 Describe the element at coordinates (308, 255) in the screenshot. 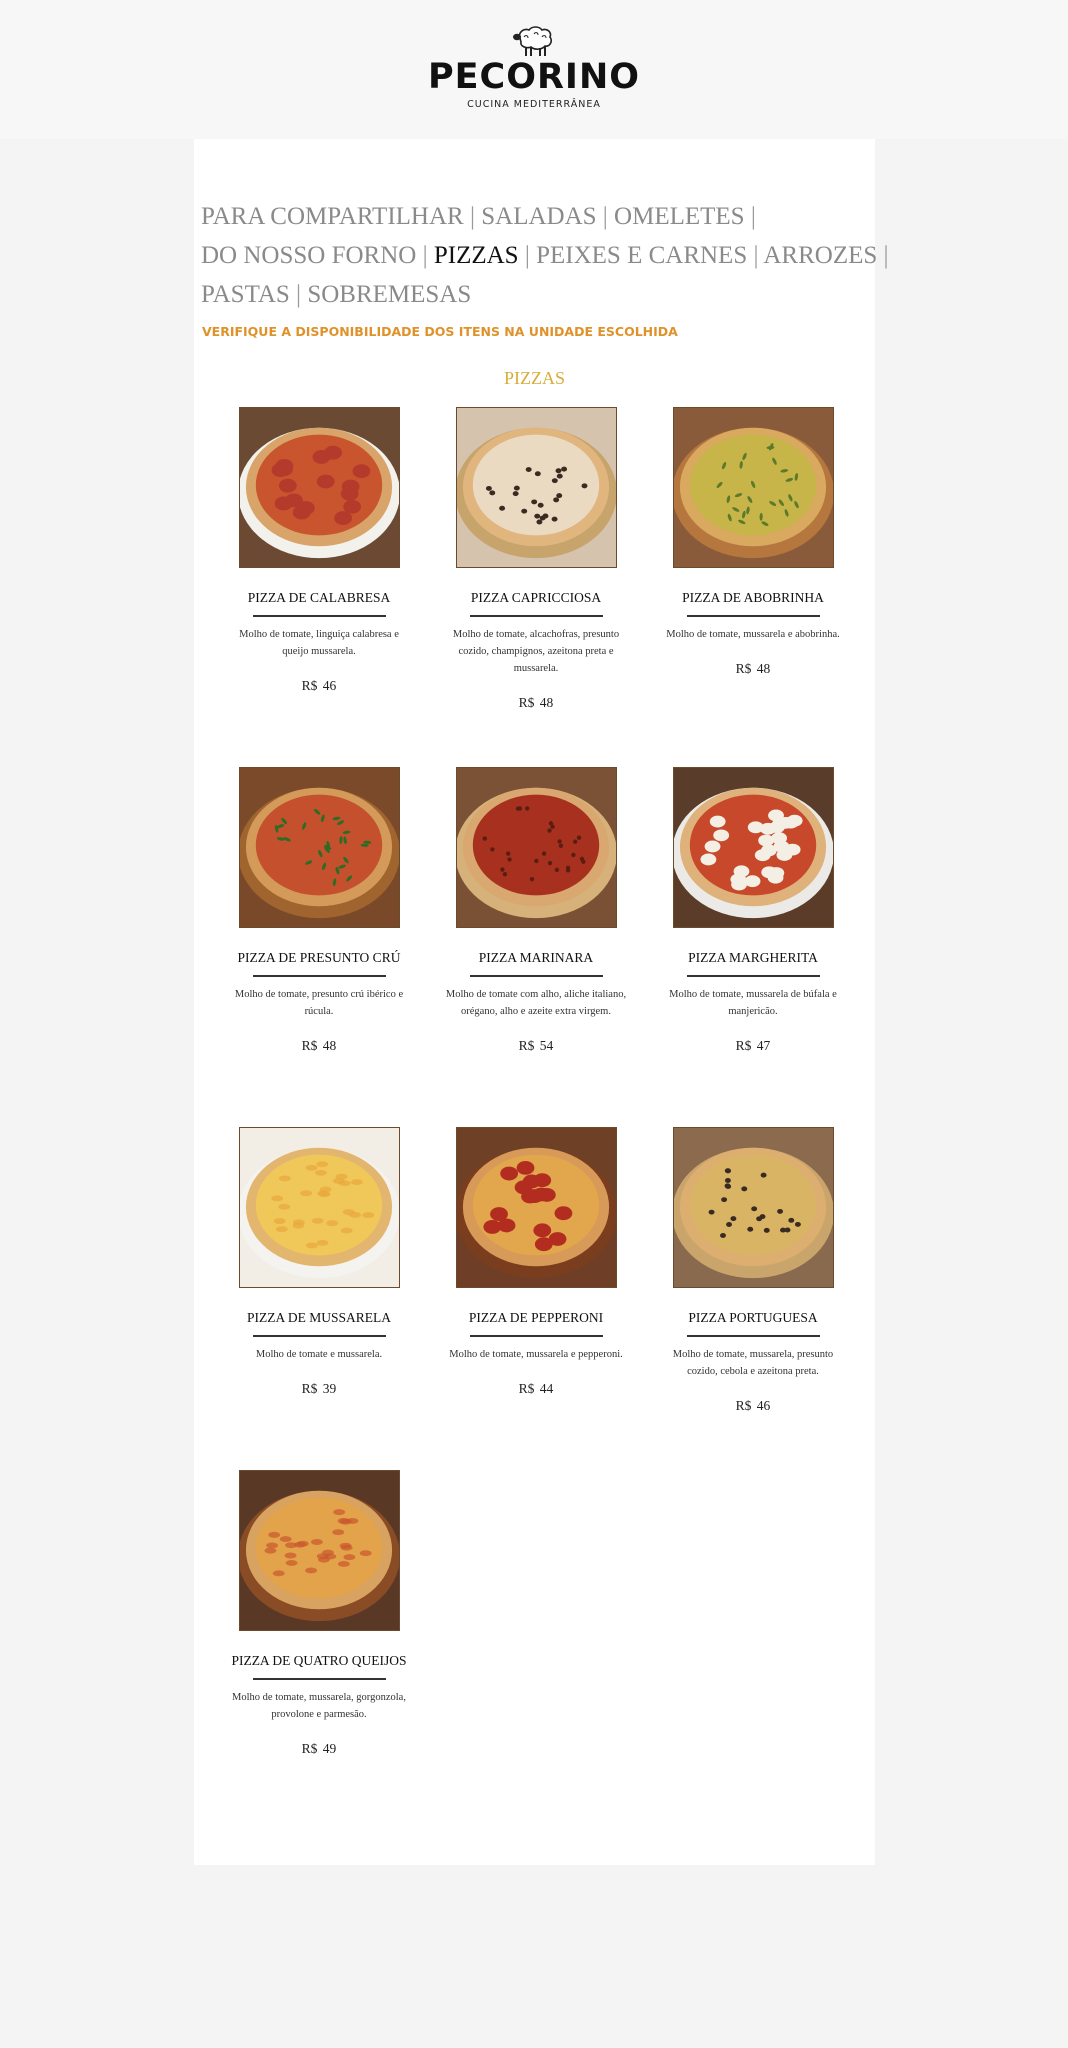

I see `nav-item-do-nosso-forno: DO NOSSO FORNO` at that location.